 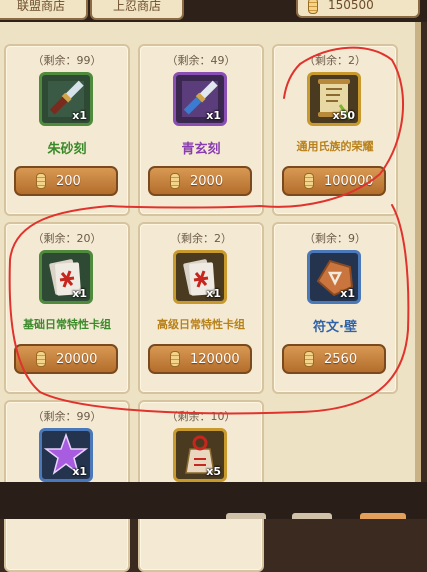 What do you see at coordinates (213, 11) in the screenshot?
I see `top-bar: 联盟商店 上忍商店 150500` at bounding box center [213, 11].